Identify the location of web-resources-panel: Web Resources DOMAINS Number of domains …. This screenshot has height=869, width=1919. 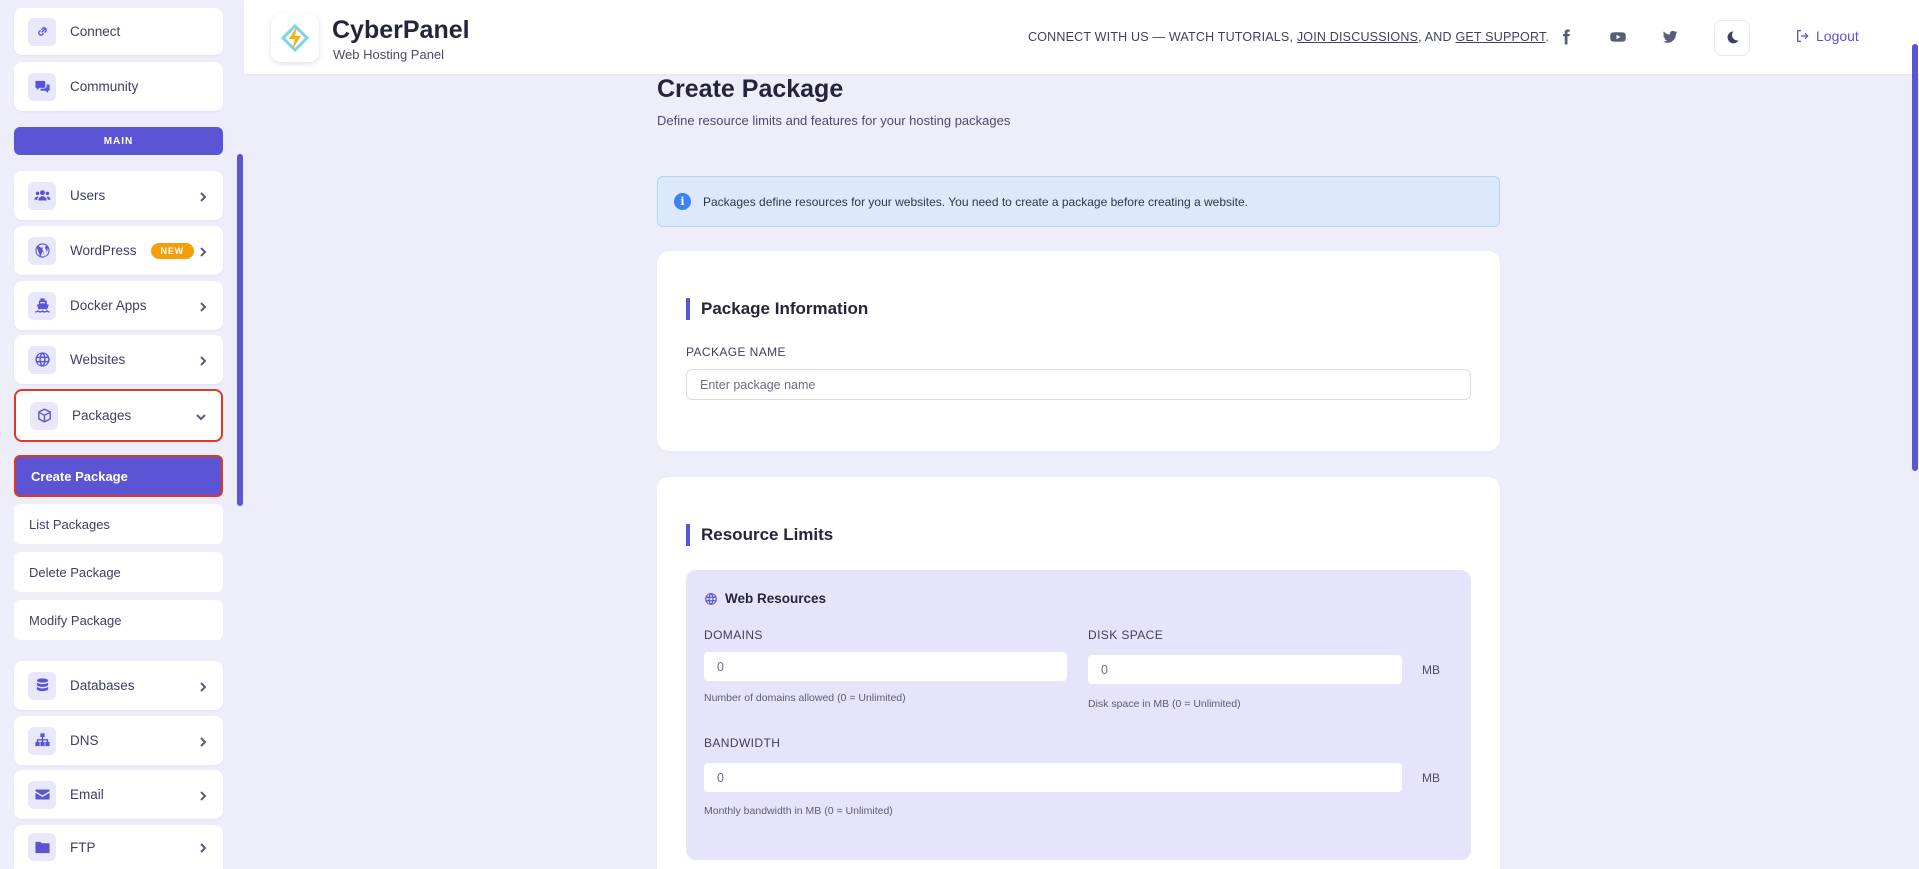
(1078, 715).